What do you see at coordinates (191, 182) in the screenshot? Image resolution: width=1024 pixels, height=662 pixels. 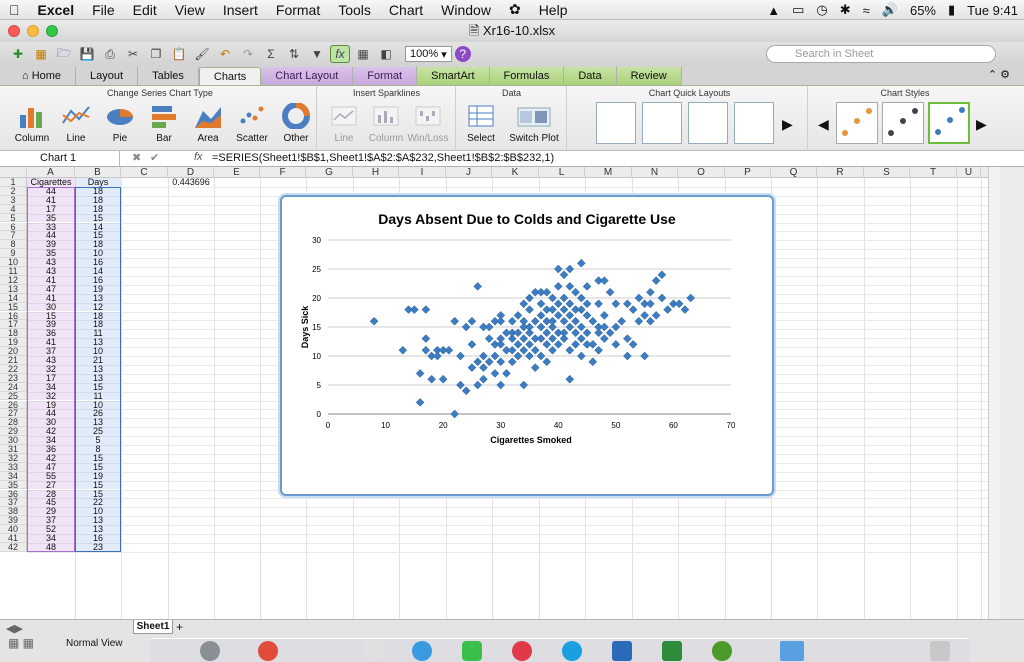 I see `cell-d1: 0.443696` at bounding box center [191, 182].